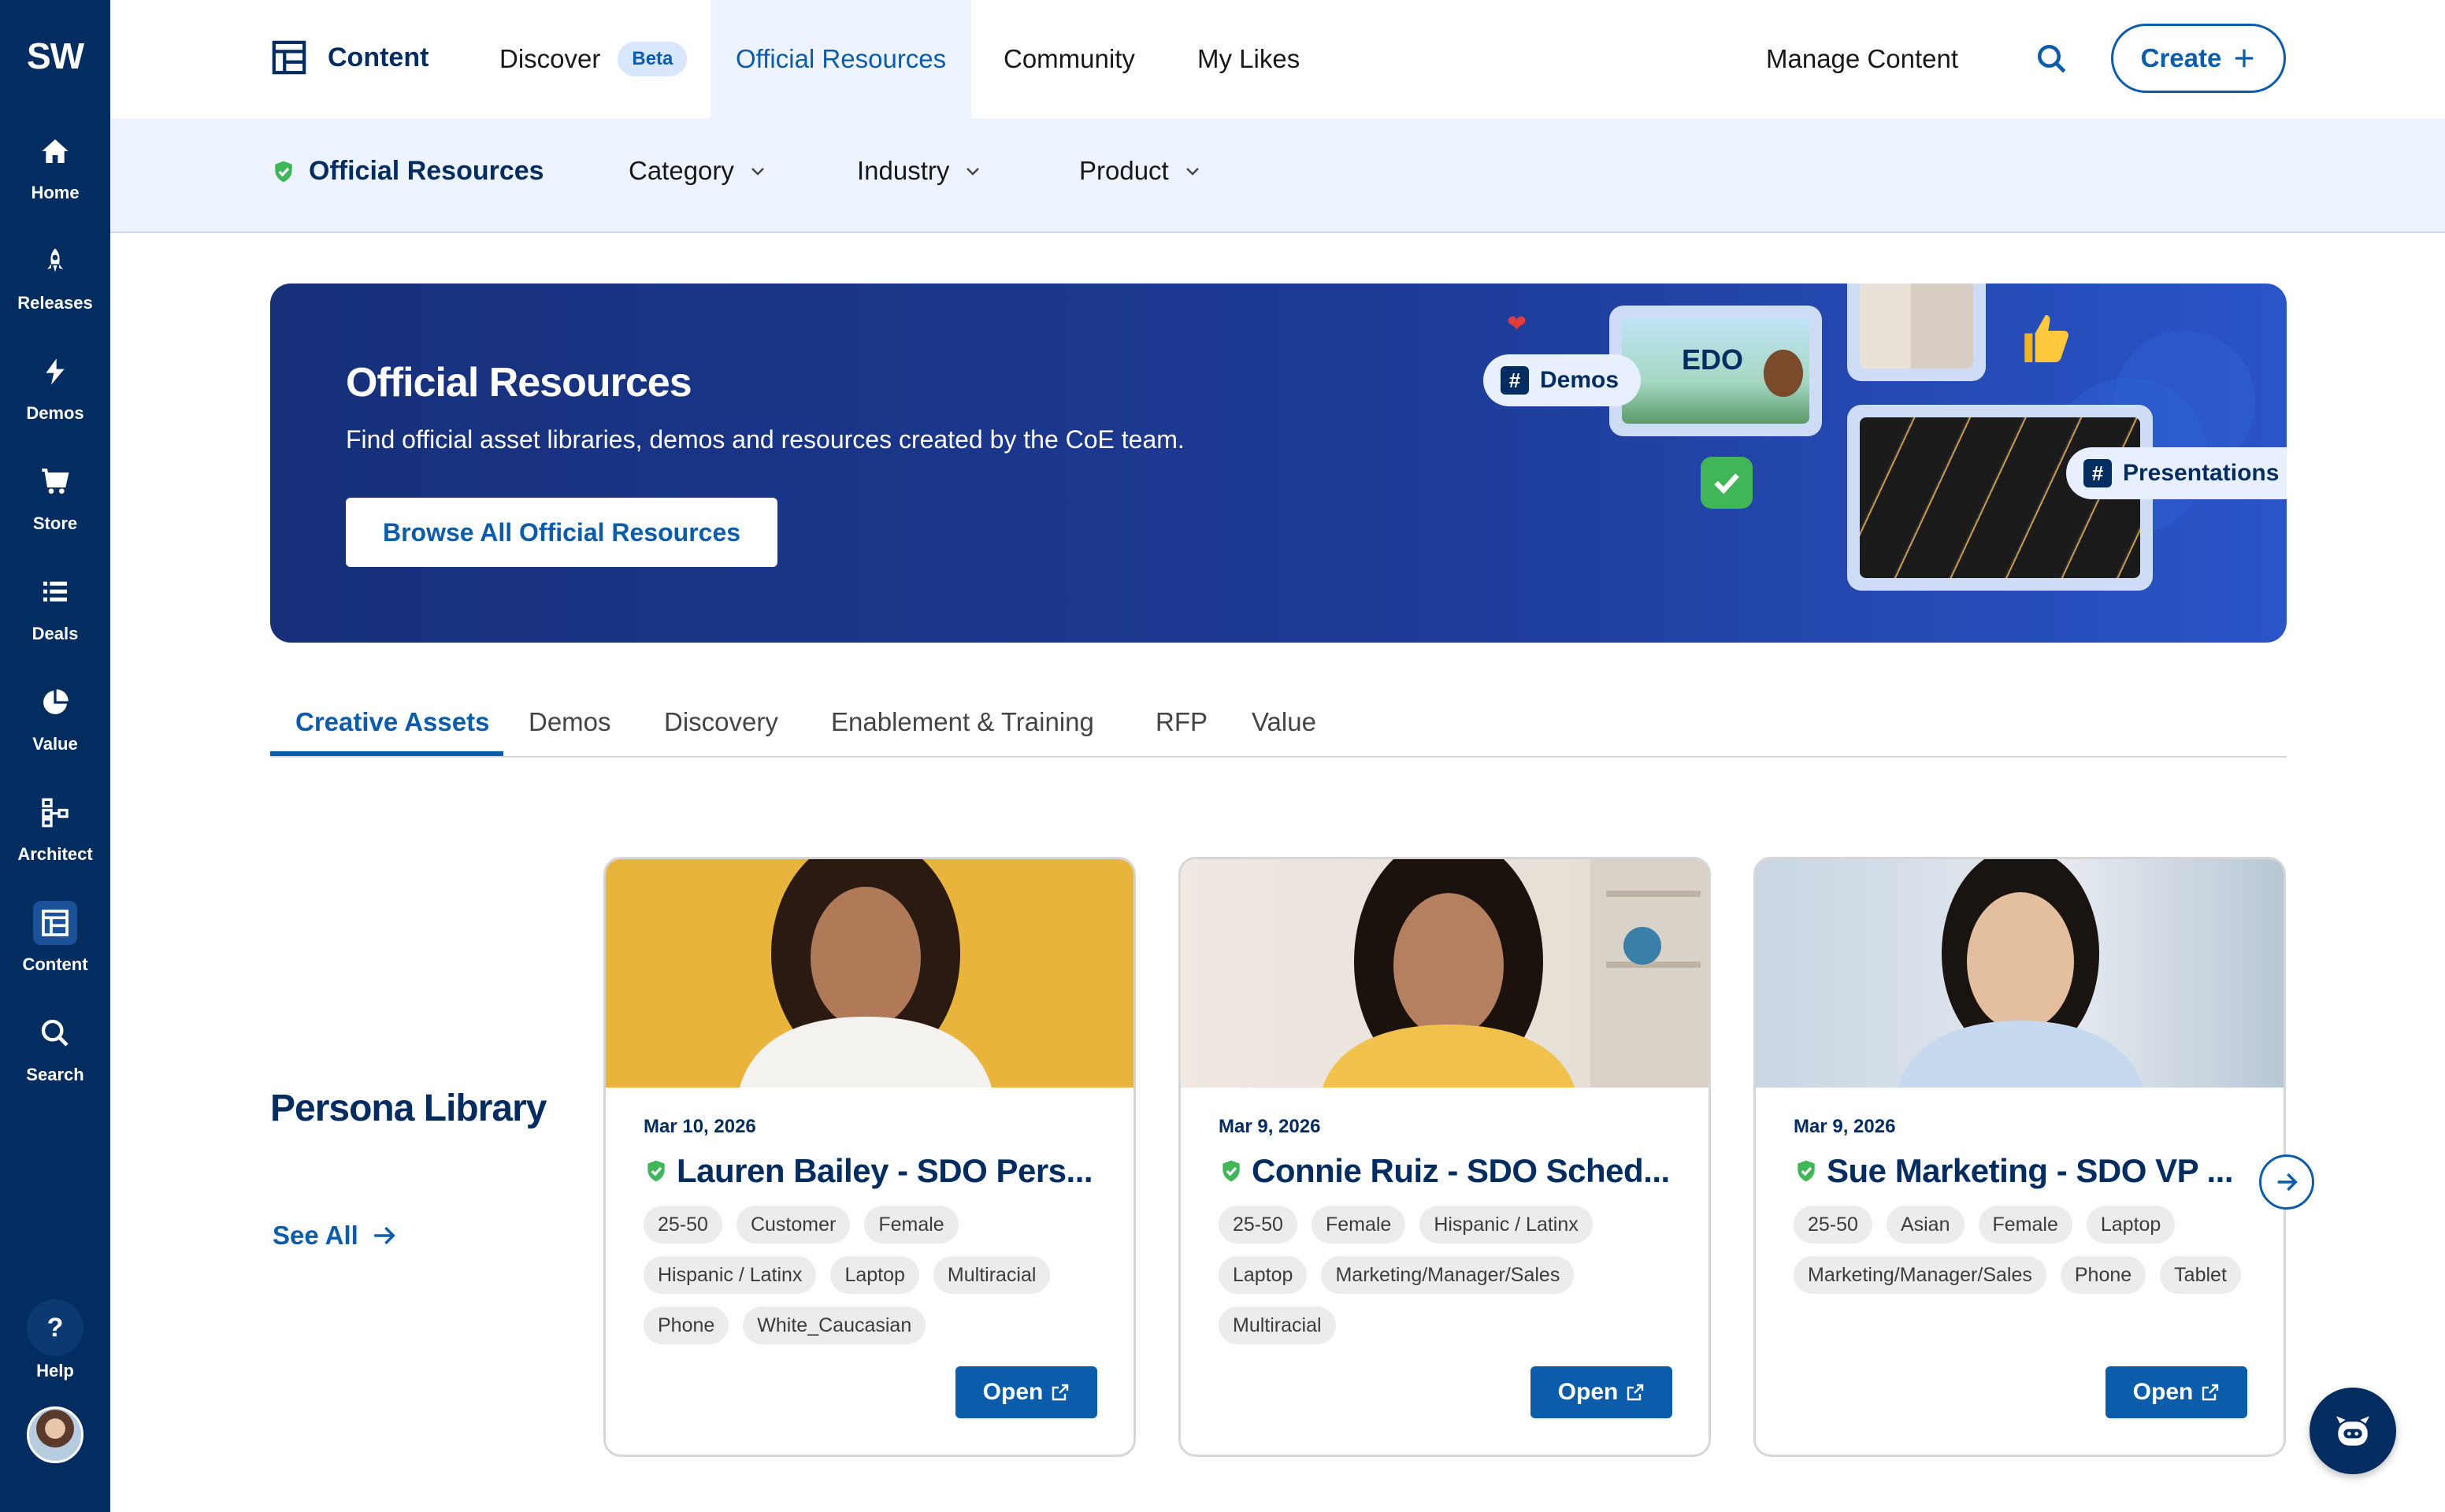 The width and height of the screenshot is (2445, 1512). Describe the element at coordinates (1060, 1392) in the screenshot. I see `external-link-icon` at that location.